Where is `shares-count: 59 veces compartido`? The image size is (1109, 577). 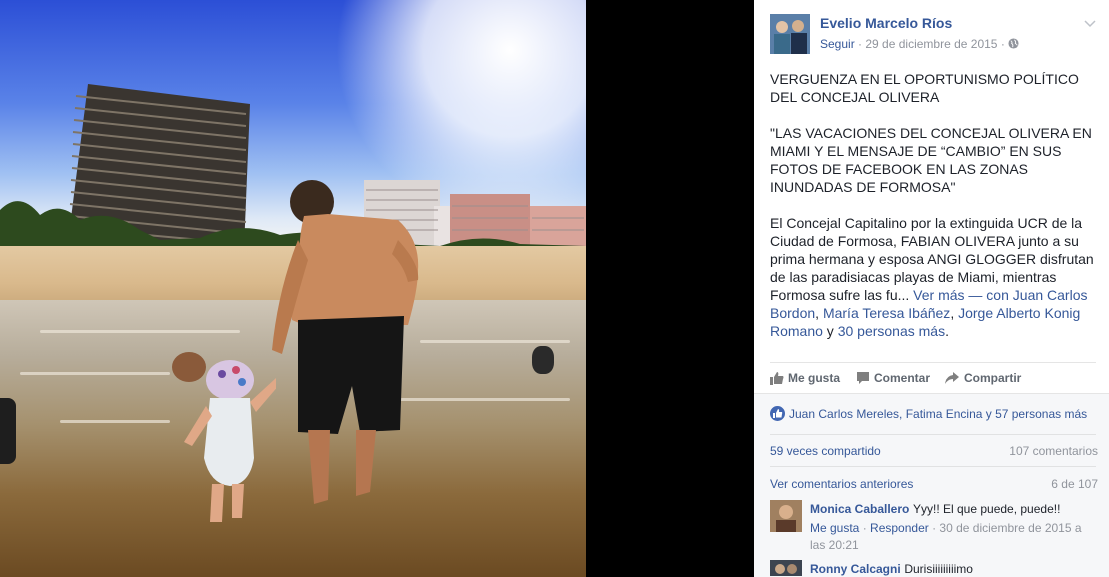
shares-count: 59 veces compartido is located at coordinates (825, 451).